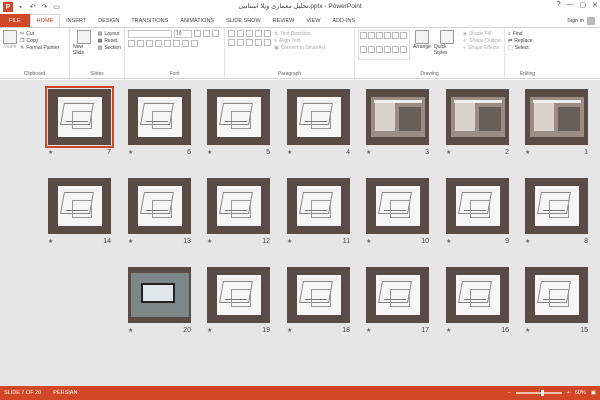 Image resolution: width=600 pixels, height=400 pixels. I want to click on shape-effects-button: ◐ Shape Effects, so click(482, 47).